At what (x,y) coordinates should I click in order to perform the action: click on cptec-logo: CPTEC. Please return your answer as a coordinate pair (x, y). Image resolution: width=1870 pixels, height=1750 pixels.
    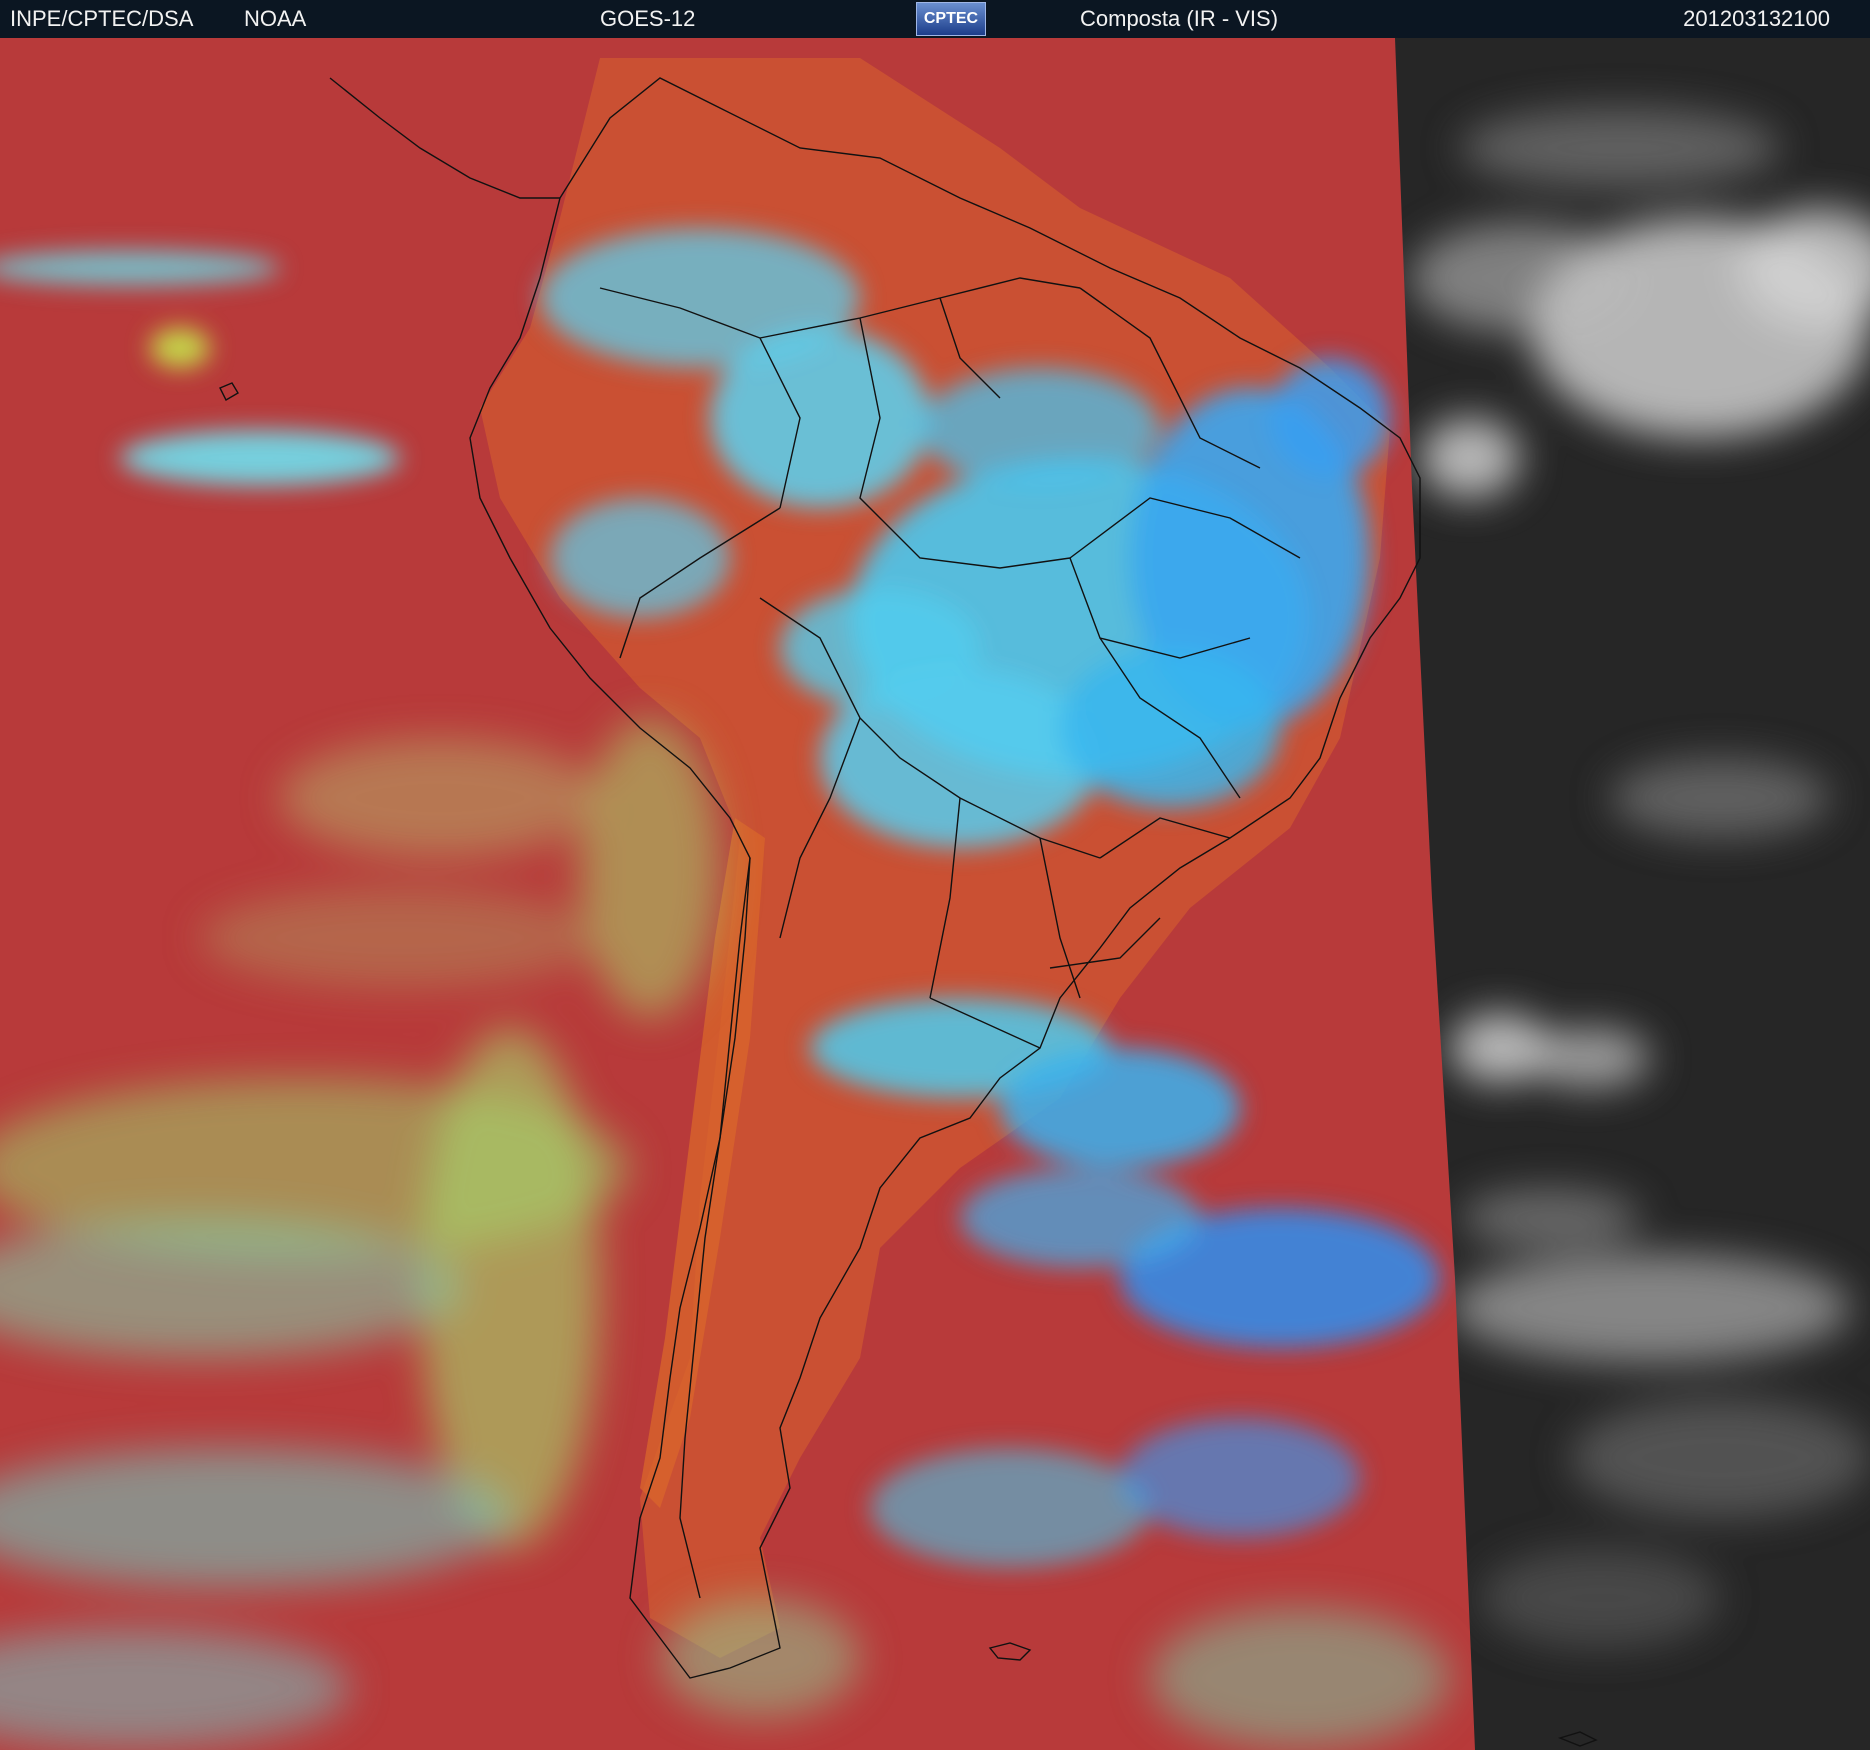
    Looking at the image, I should click on (951, 19).